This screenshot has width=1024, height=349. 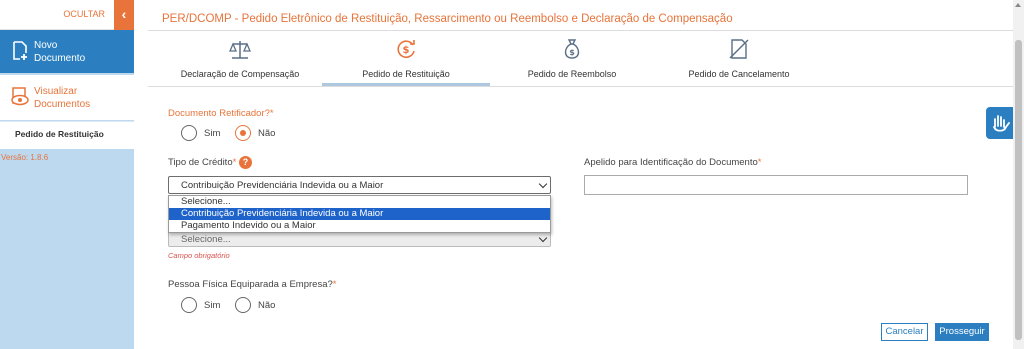 I want to click on accessibility-button, so click(x=1001, y=123).